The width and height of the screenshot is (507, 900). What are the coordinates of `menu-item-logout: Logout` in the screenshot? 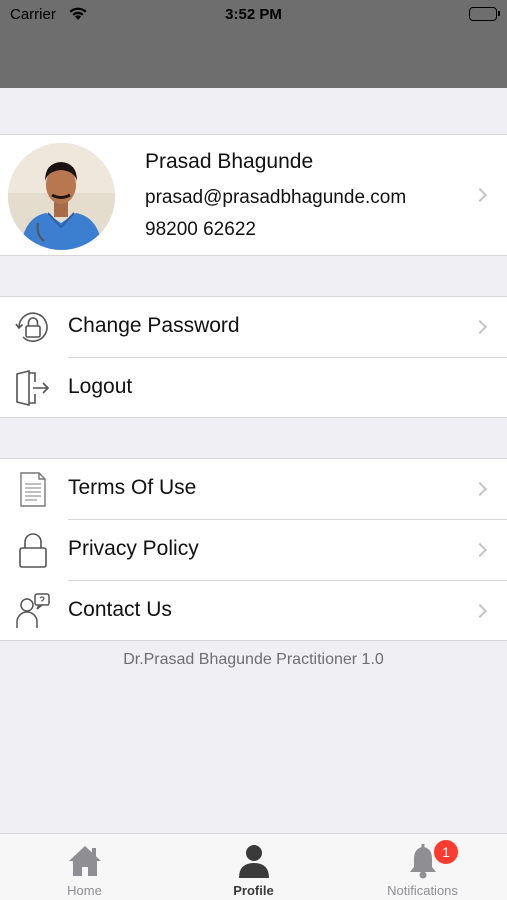 It's located at (253, 388).